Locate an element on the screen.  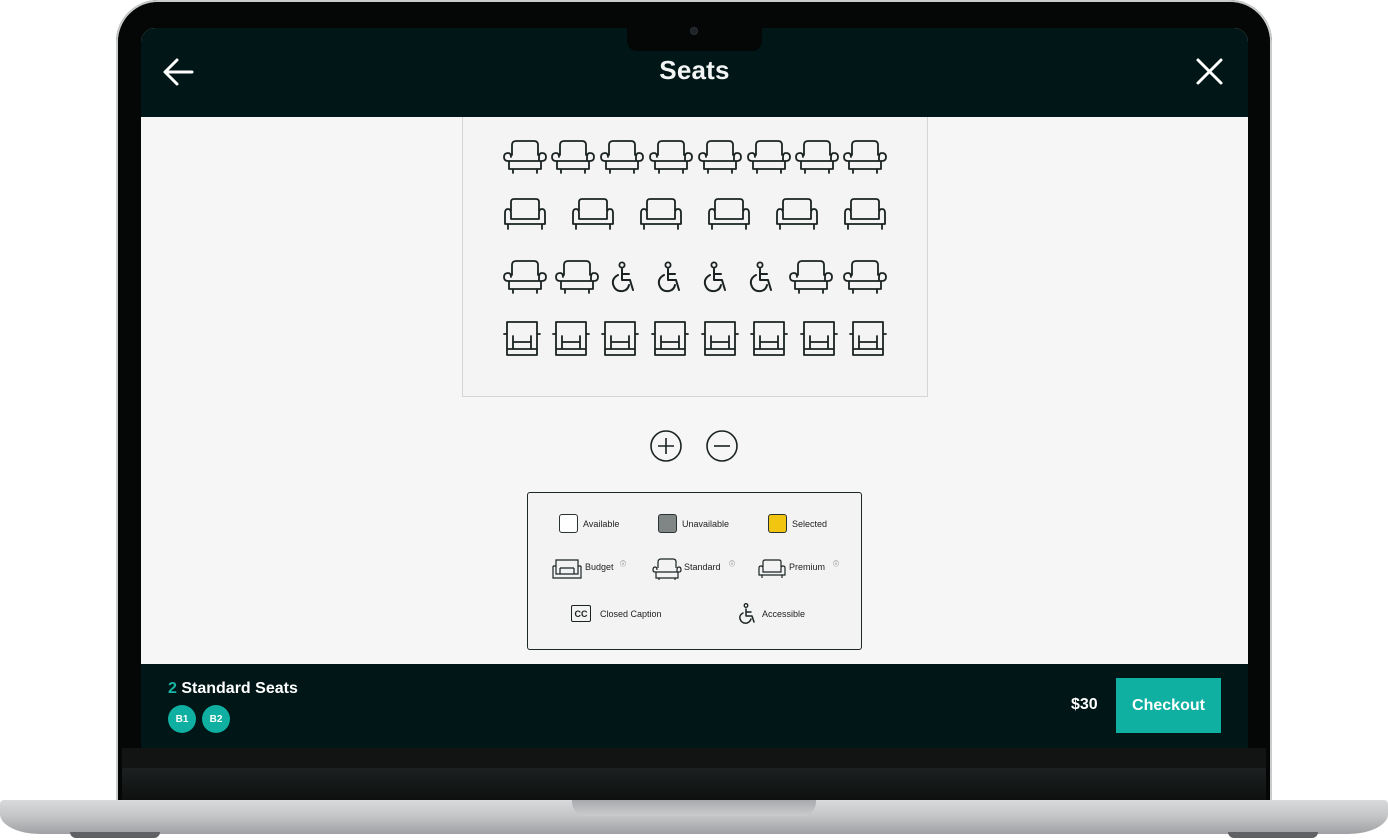
laptop-hinge is located at coordinates (694, 784).